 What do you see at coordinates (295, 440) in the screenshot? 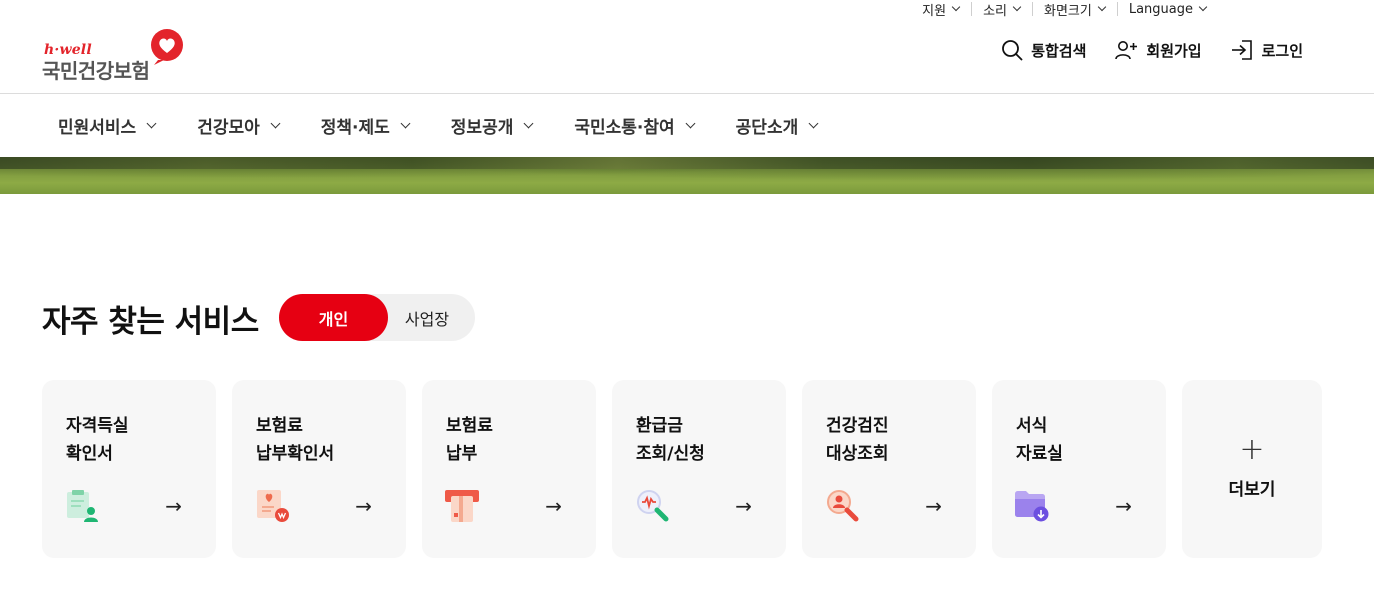
I see `card-title: 보험료 납부확인서` at bounding box center [295, 440].